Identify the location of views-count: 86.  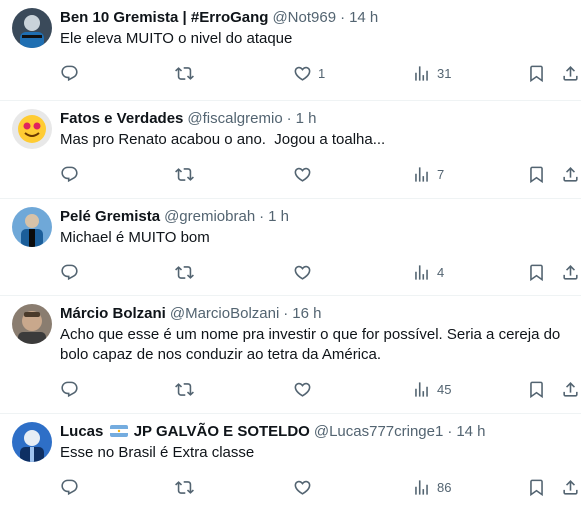
(444, 487).